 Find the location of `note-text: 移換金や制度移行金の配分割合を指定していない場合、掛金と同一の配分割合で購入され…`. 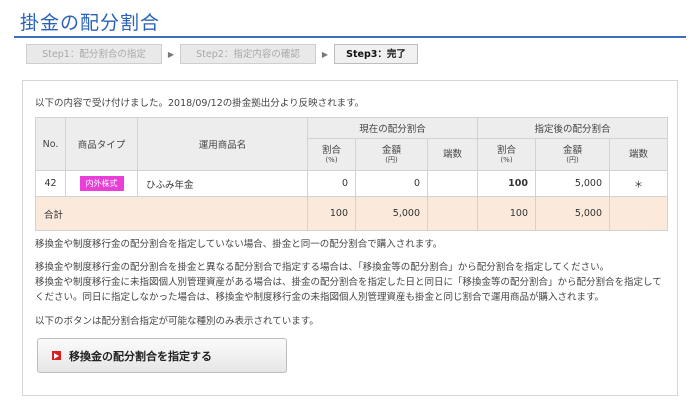

note-text: 移換金や制度移行金の配分割合を指定していない場合、掛金と同一の配分割合で購入され… is located at coordinates (239, 244).